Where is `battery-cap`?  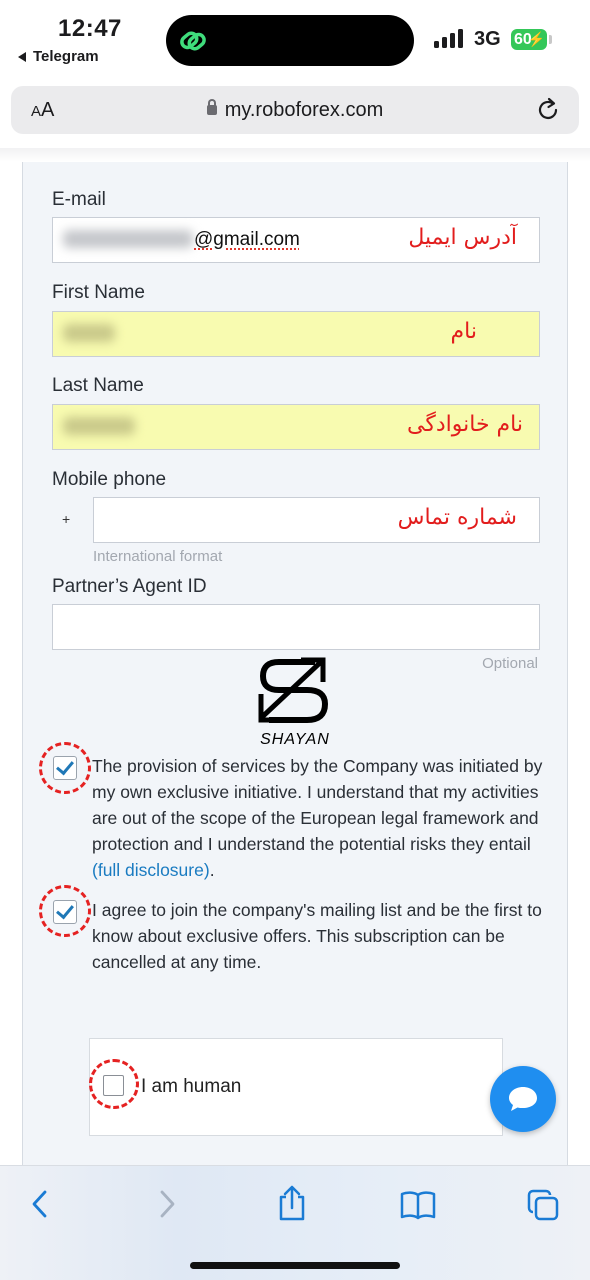 battery-cap is located at coordinates (550, 39).